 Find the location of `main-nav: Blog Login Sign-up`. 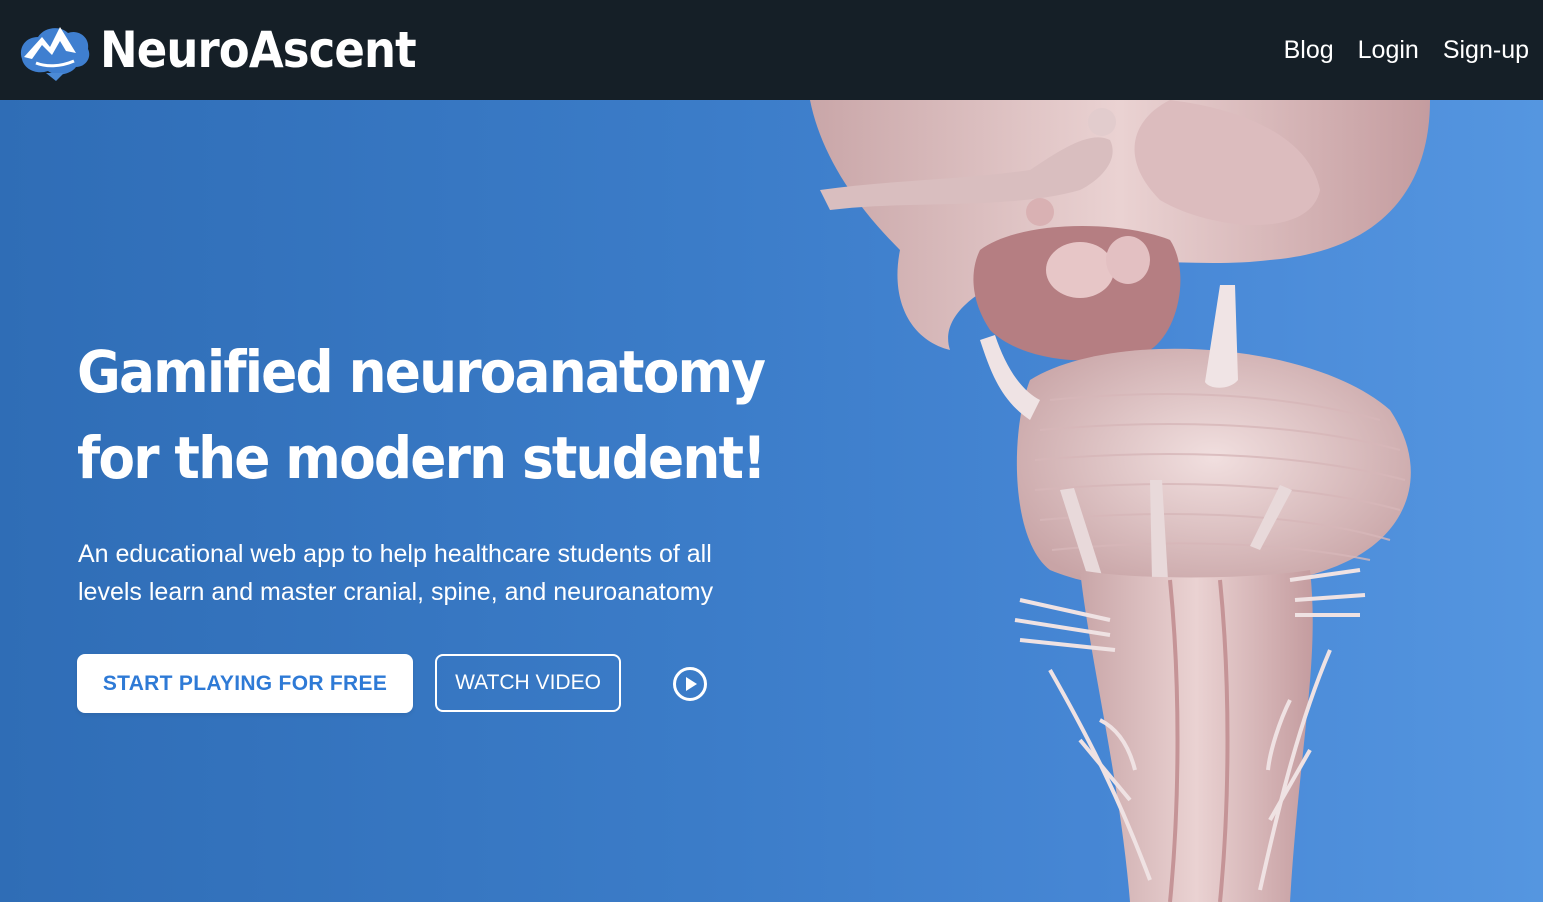

main-nav: Blog Login Sign-up is located at coordinates (1406, 50).